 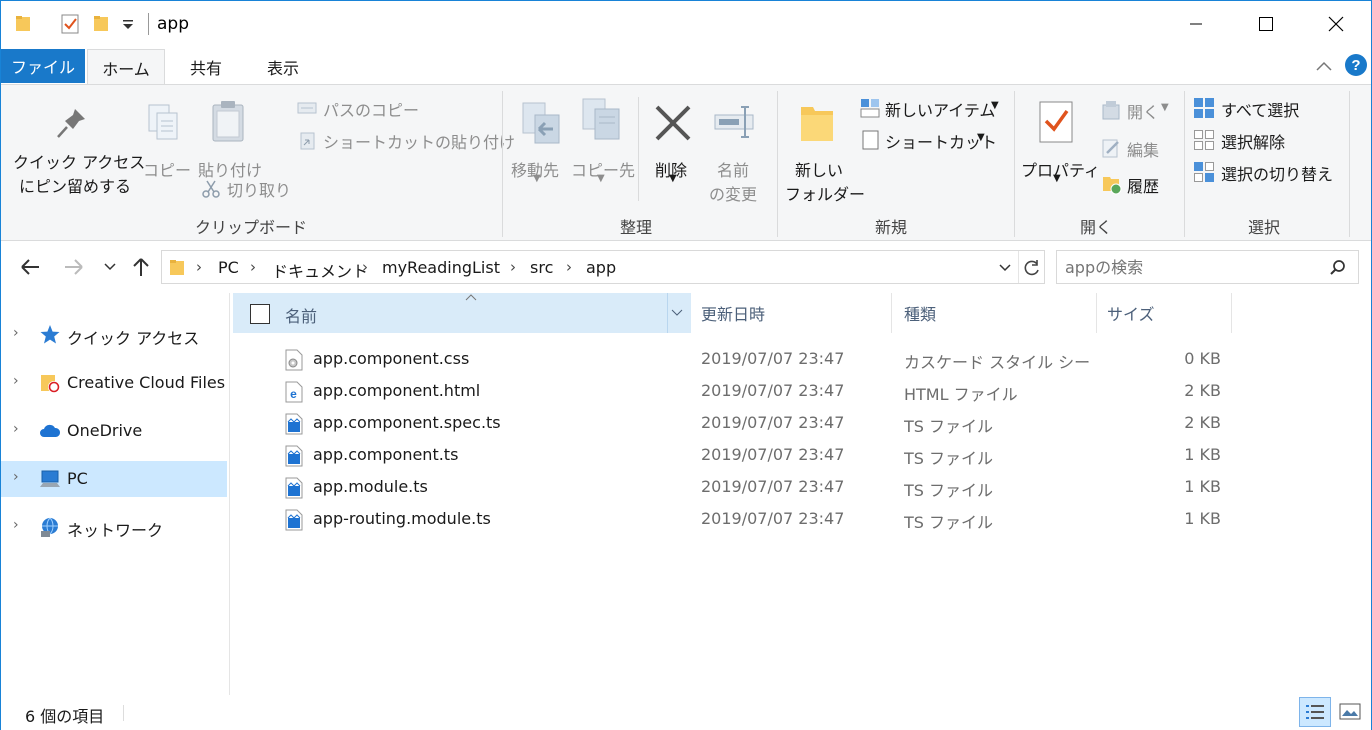 What do you see at coordinates (677, 313) in the screenshot?
I see `column-filter-chevron-icon` at bounding box center [677, 313].